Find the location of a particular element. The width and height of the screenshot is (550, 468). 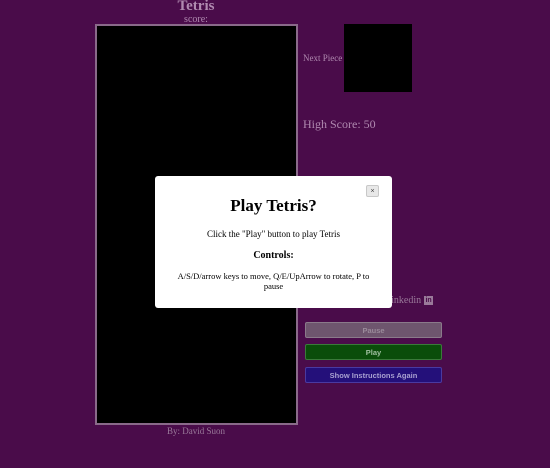

author-credit: By: David Suon is located at coordinates (195, 431).